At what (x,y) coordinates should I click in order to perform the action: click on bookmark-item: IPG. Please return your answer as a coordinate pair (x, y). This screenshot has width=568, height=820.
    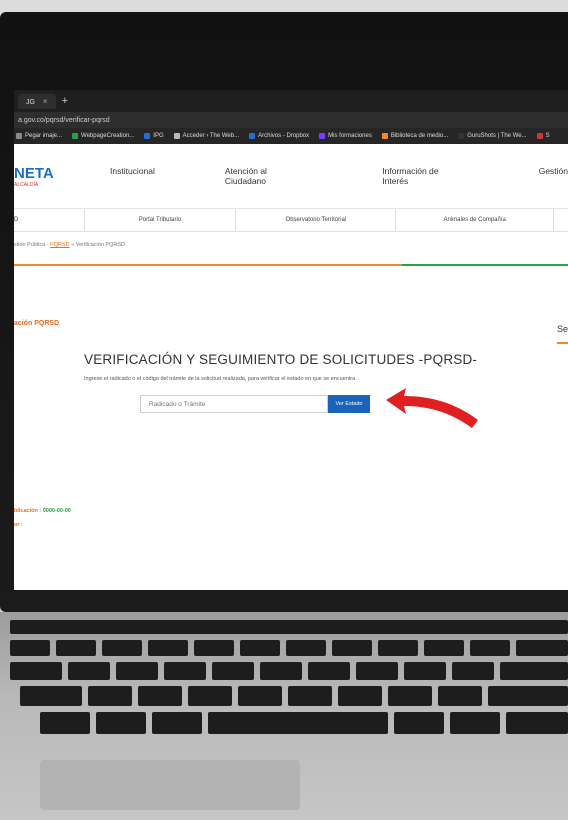
    Looking at the image, I should click on (154, 136).